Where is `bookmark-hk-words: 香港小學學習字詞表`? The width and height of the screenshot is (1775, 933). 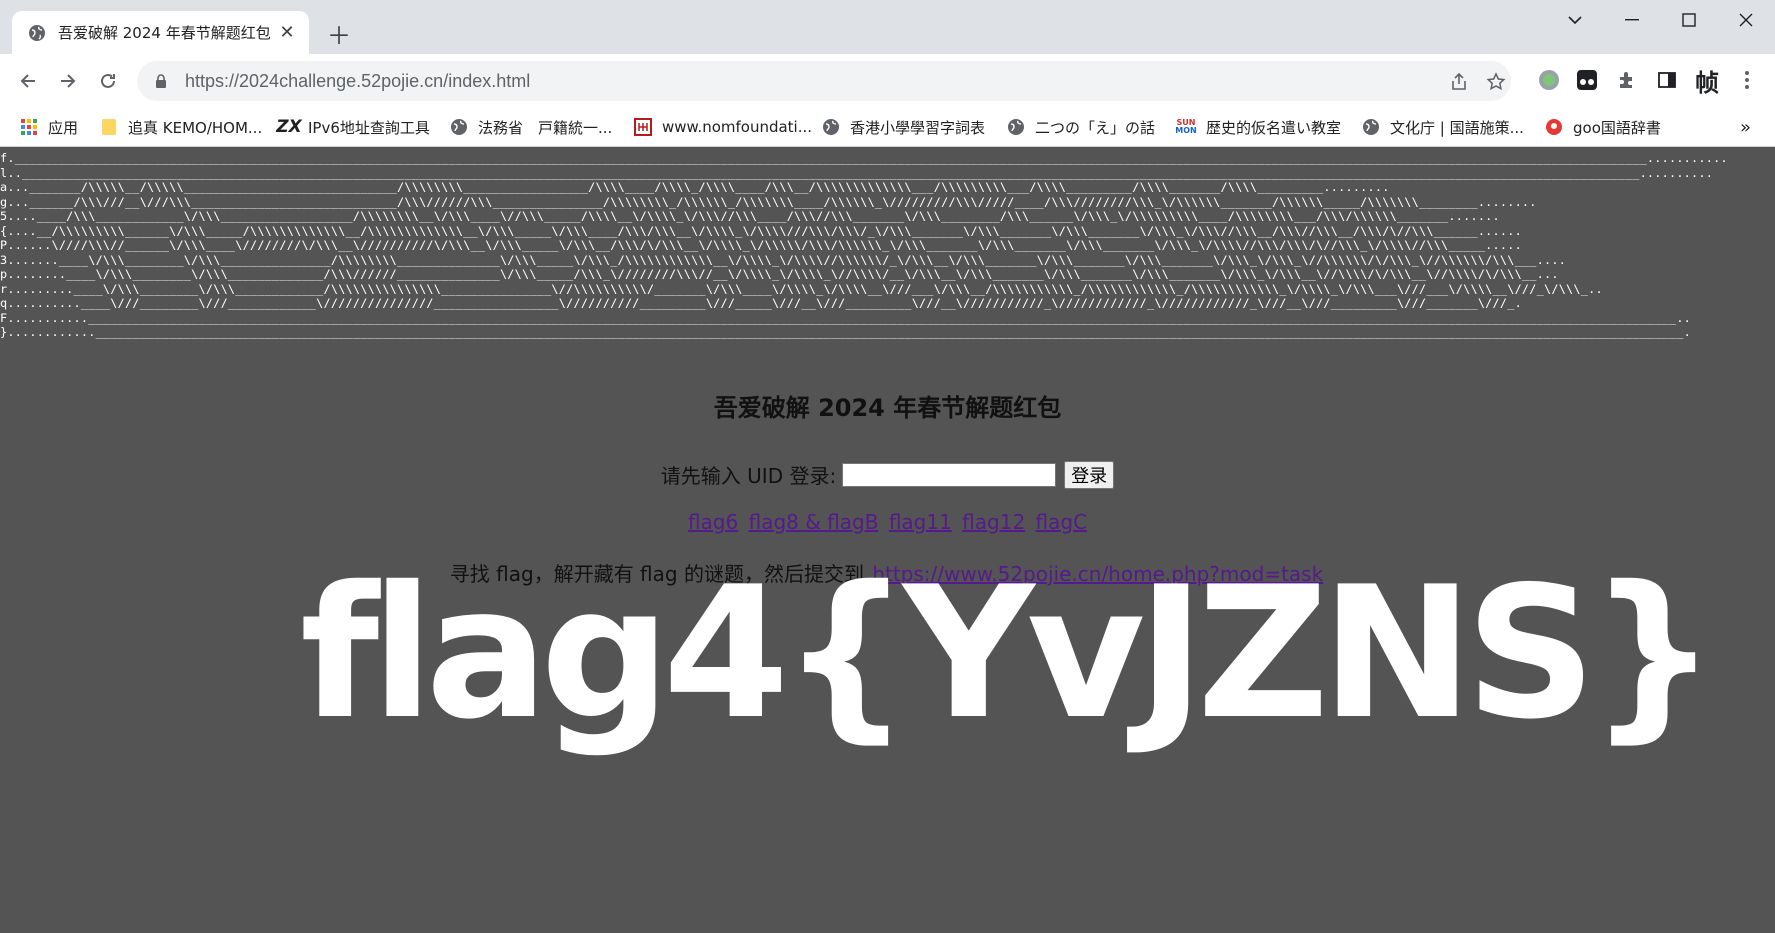 bookmark-hk-words: 香港小學學習字詞表 is located at coordinates (903, 127).